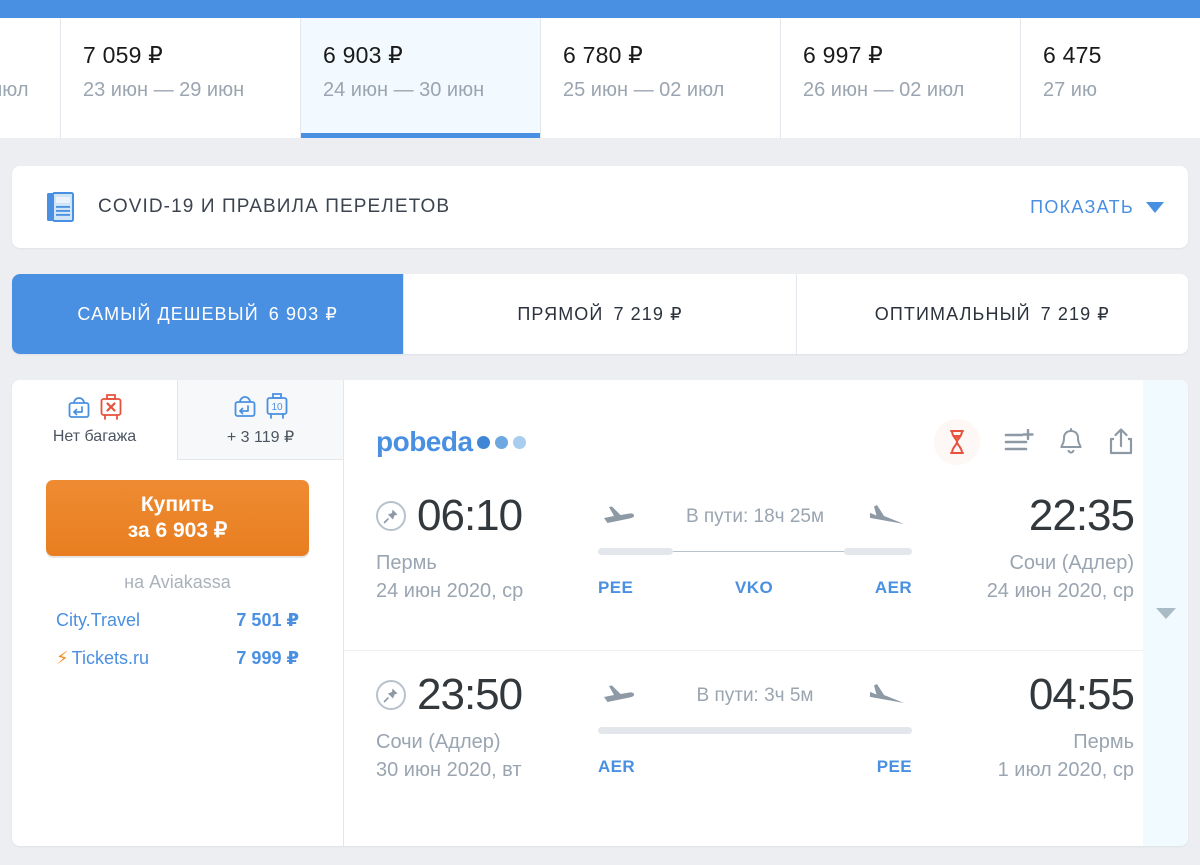  Describe the element at coordinates (168, 313) in the screenshot. I see `tab-cheapest-label: САМЫЙ ДЕШЕВЫЙ` at that location.